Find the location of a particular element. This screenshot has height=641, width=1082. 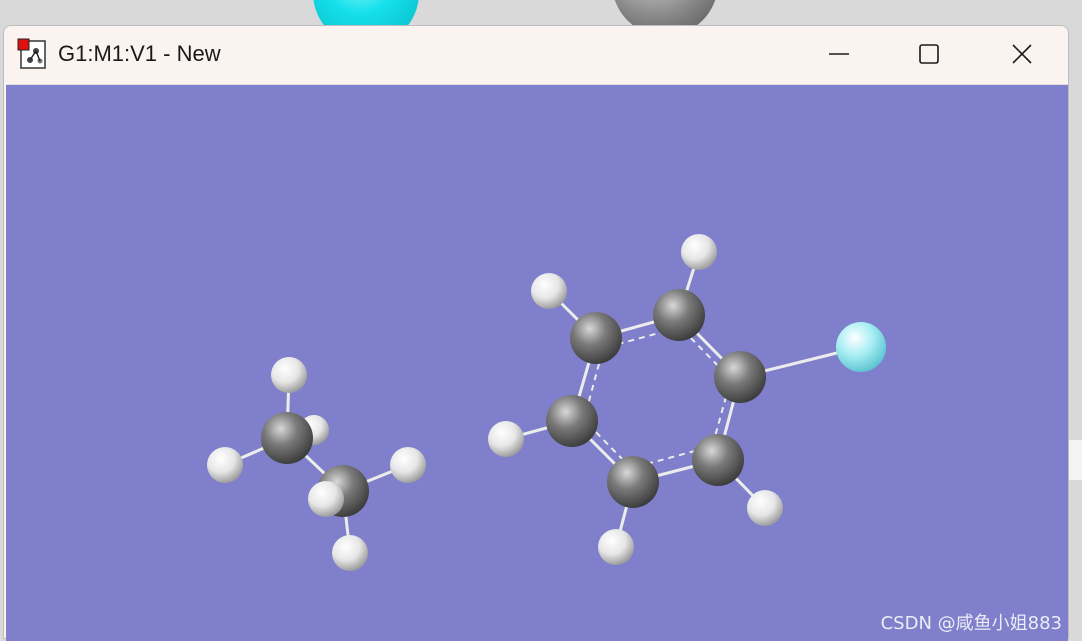

title-bar: G1:M1:V1 - New is located at coordinates (536, 54).